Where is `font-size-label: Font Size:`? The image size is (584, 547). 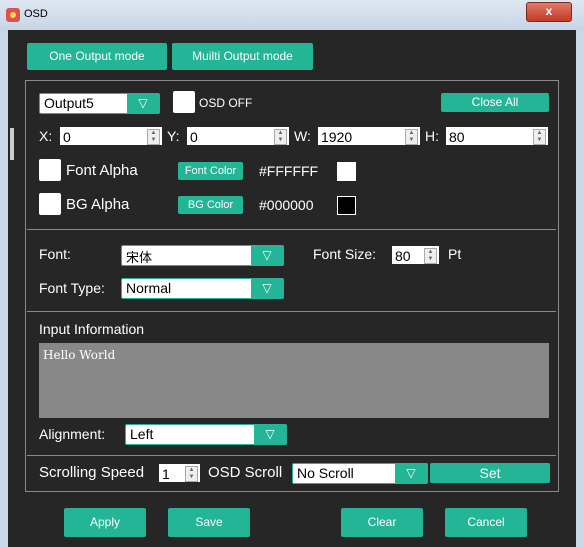
font-size-label: Font Size: is located at coordinates (345, 254).